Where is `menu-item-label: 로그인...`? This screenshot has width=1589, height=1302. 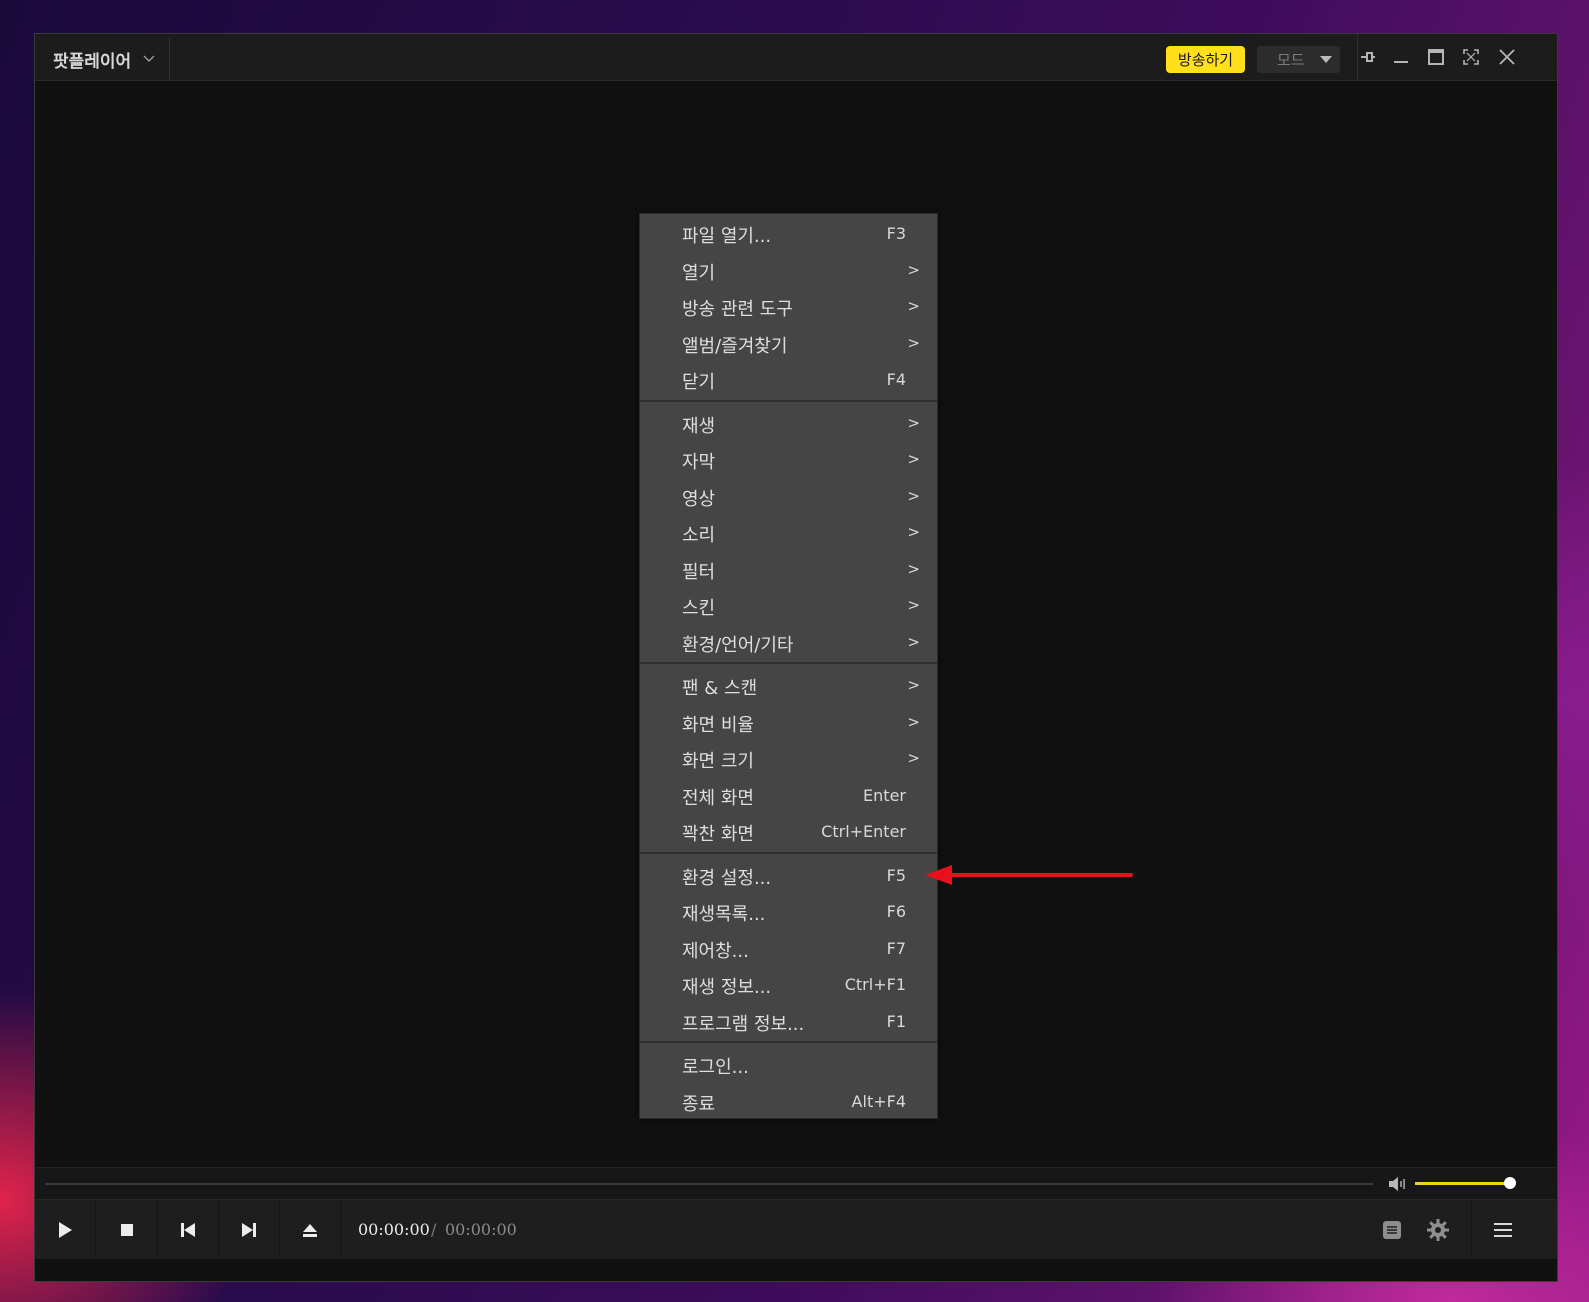
menu-item-label: 로그인... is located at coordinates (715, 1067).